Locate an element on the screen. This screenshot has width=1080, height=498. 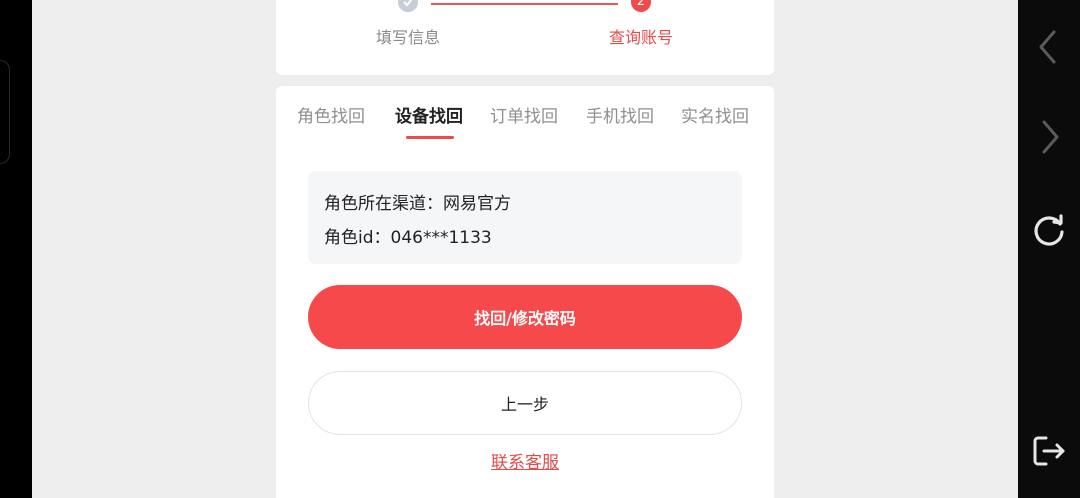
role-id-text: 角色id：046***1133 is located at coordinates (408, 238).